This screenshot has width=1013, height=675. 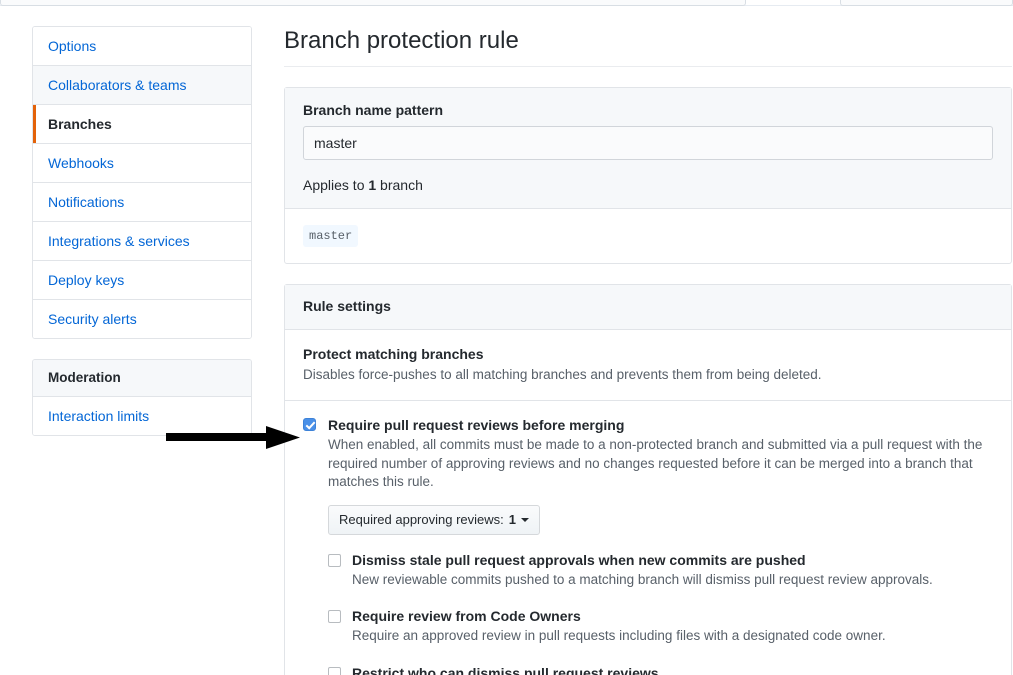 I want to click on branch-name-pattern-header: Branch name pattern Applies to 1 branch, so click(x=648, y=148).